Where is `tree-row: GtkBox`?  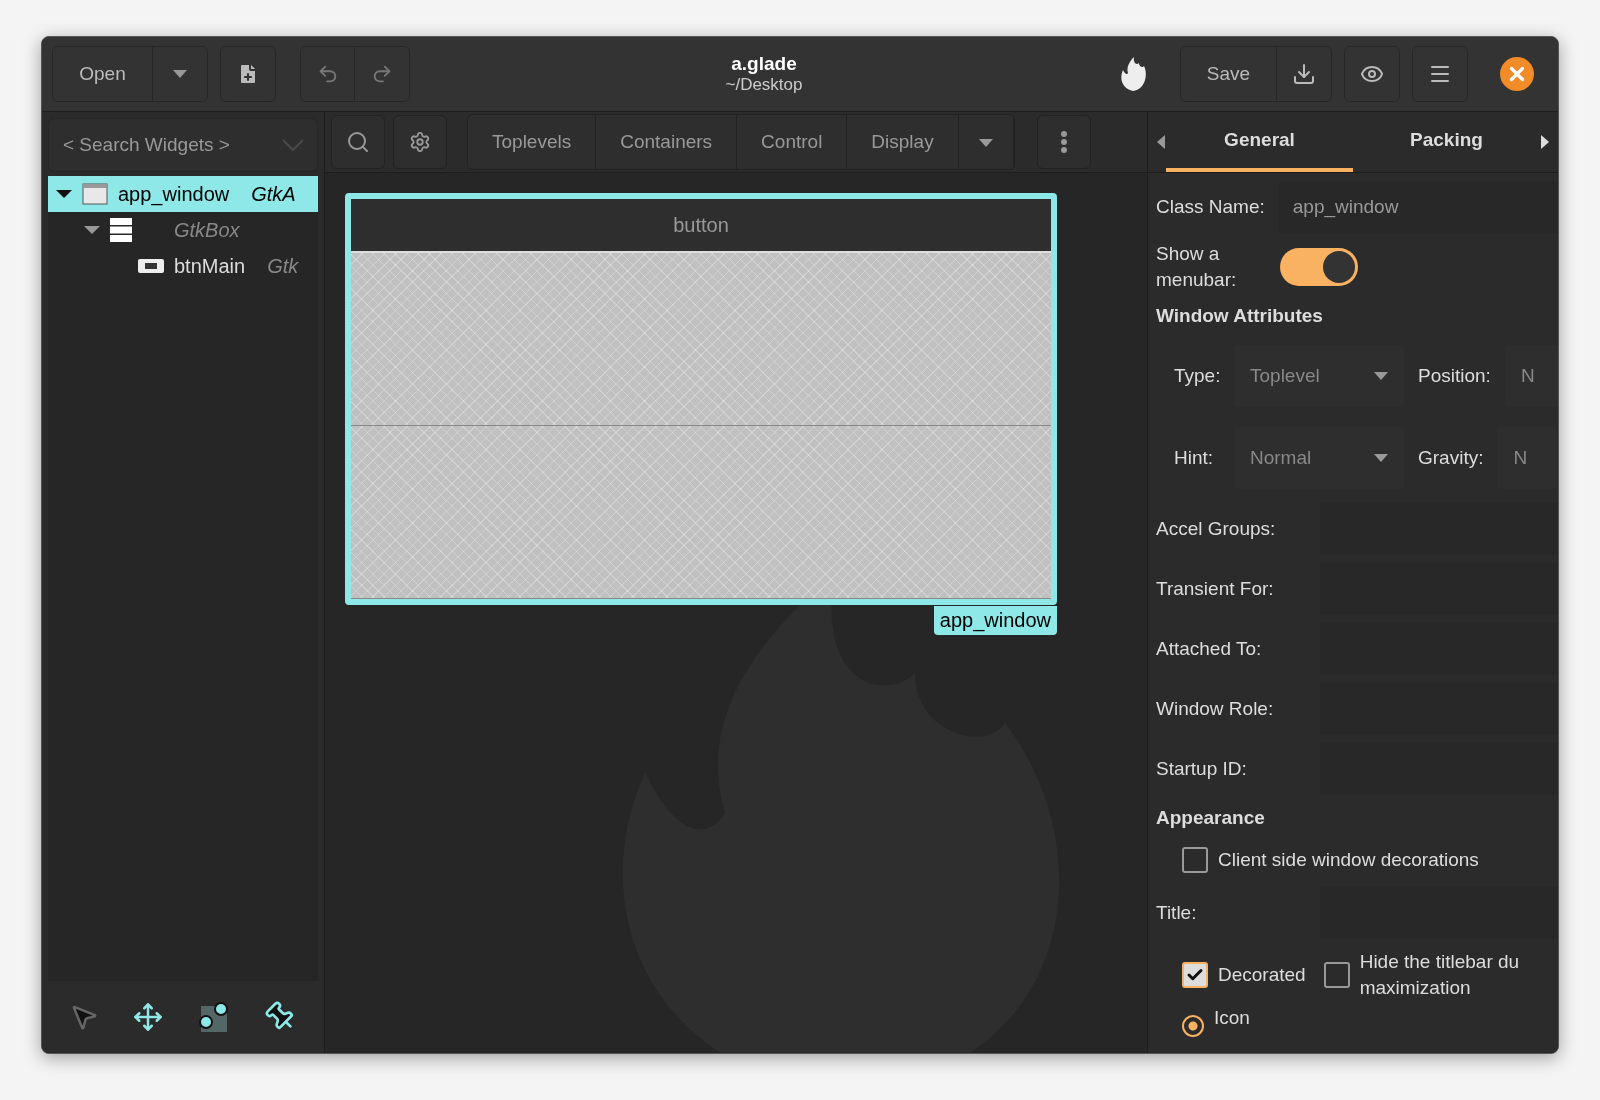 tree-row: GtkBox is located at coordinates (183, 230).